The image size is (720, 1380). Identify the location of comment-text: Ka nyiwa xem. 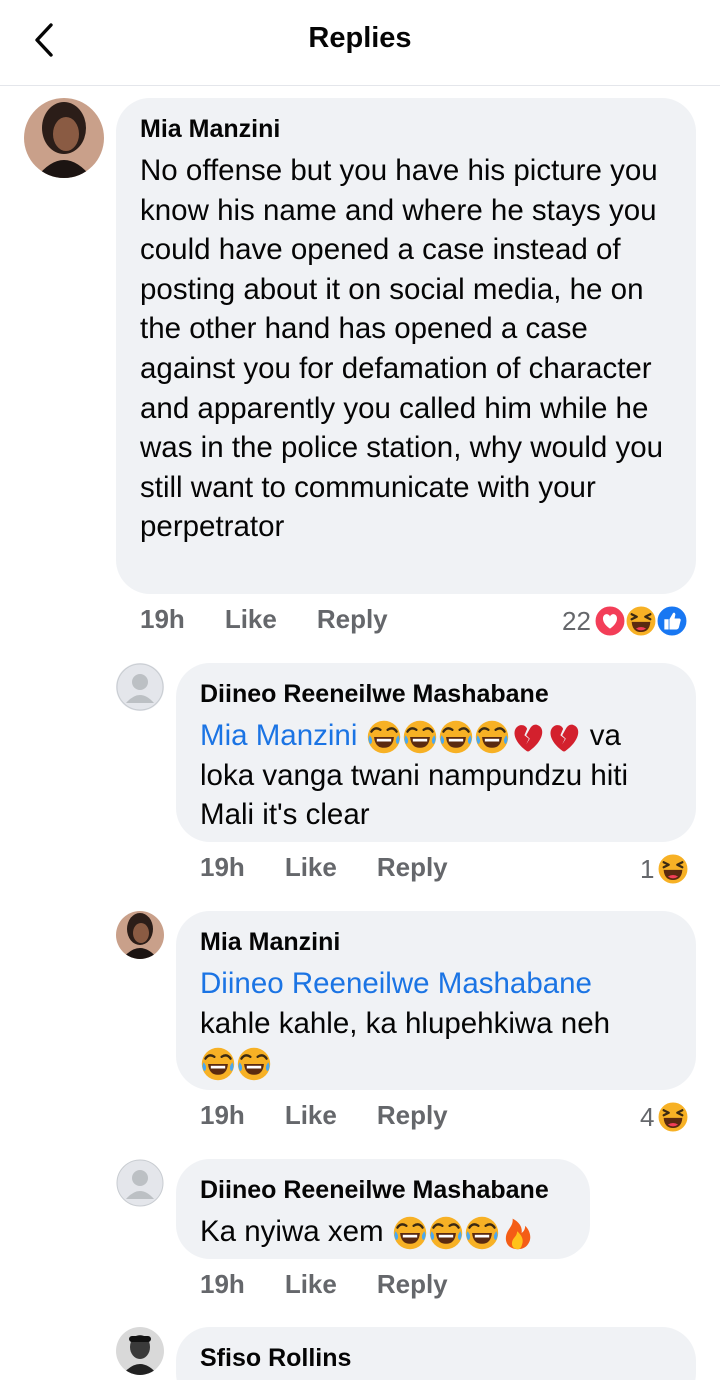
(383, 1232).